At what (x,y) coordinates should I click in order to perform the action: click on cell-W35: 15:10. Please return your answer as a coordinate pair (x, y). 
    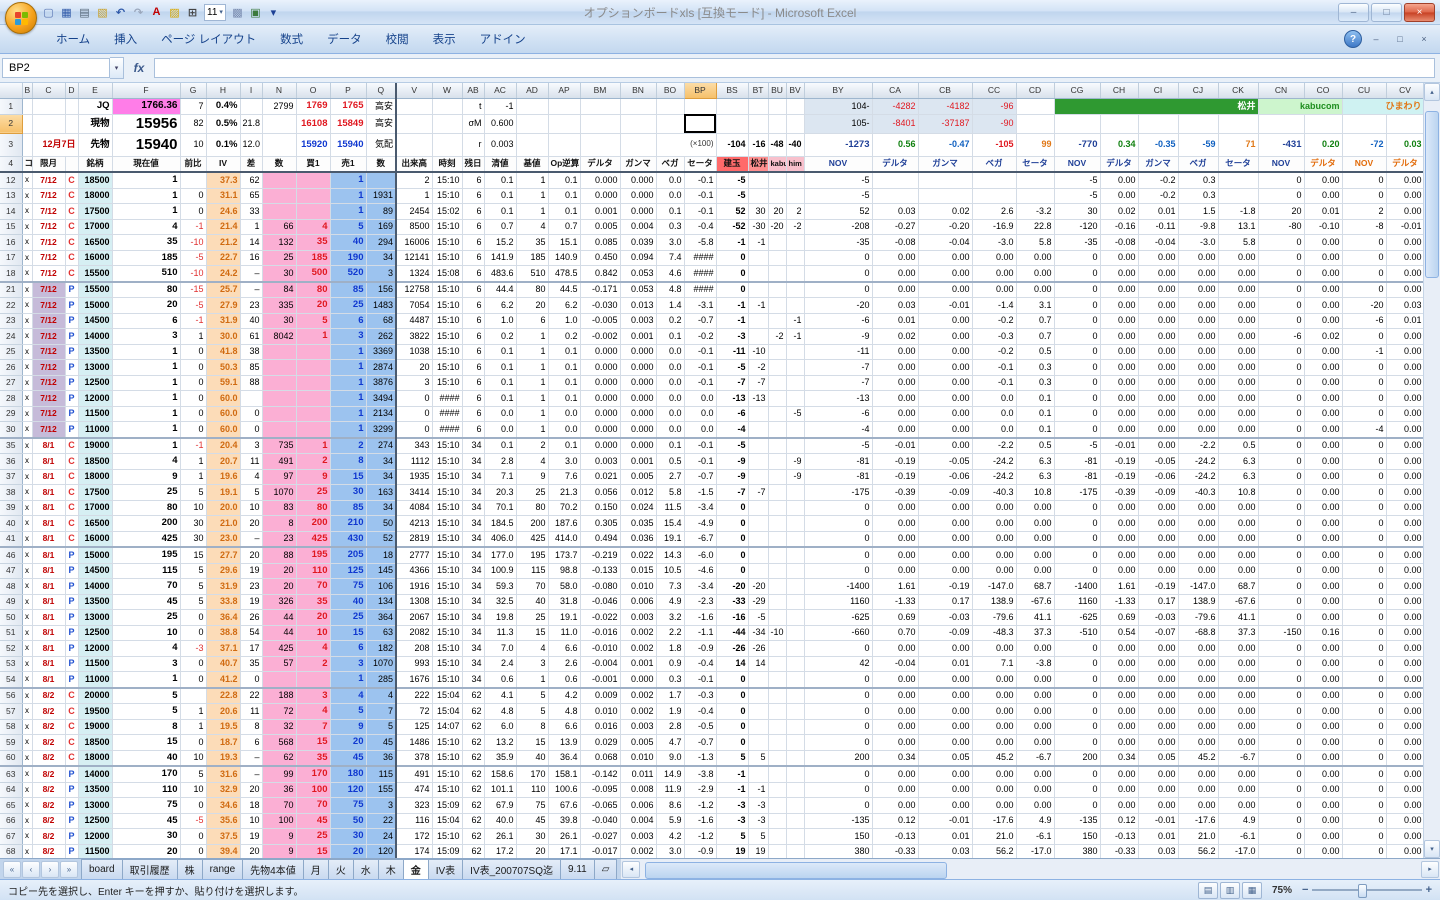
    Looking at the image, I should click on (447, 445).